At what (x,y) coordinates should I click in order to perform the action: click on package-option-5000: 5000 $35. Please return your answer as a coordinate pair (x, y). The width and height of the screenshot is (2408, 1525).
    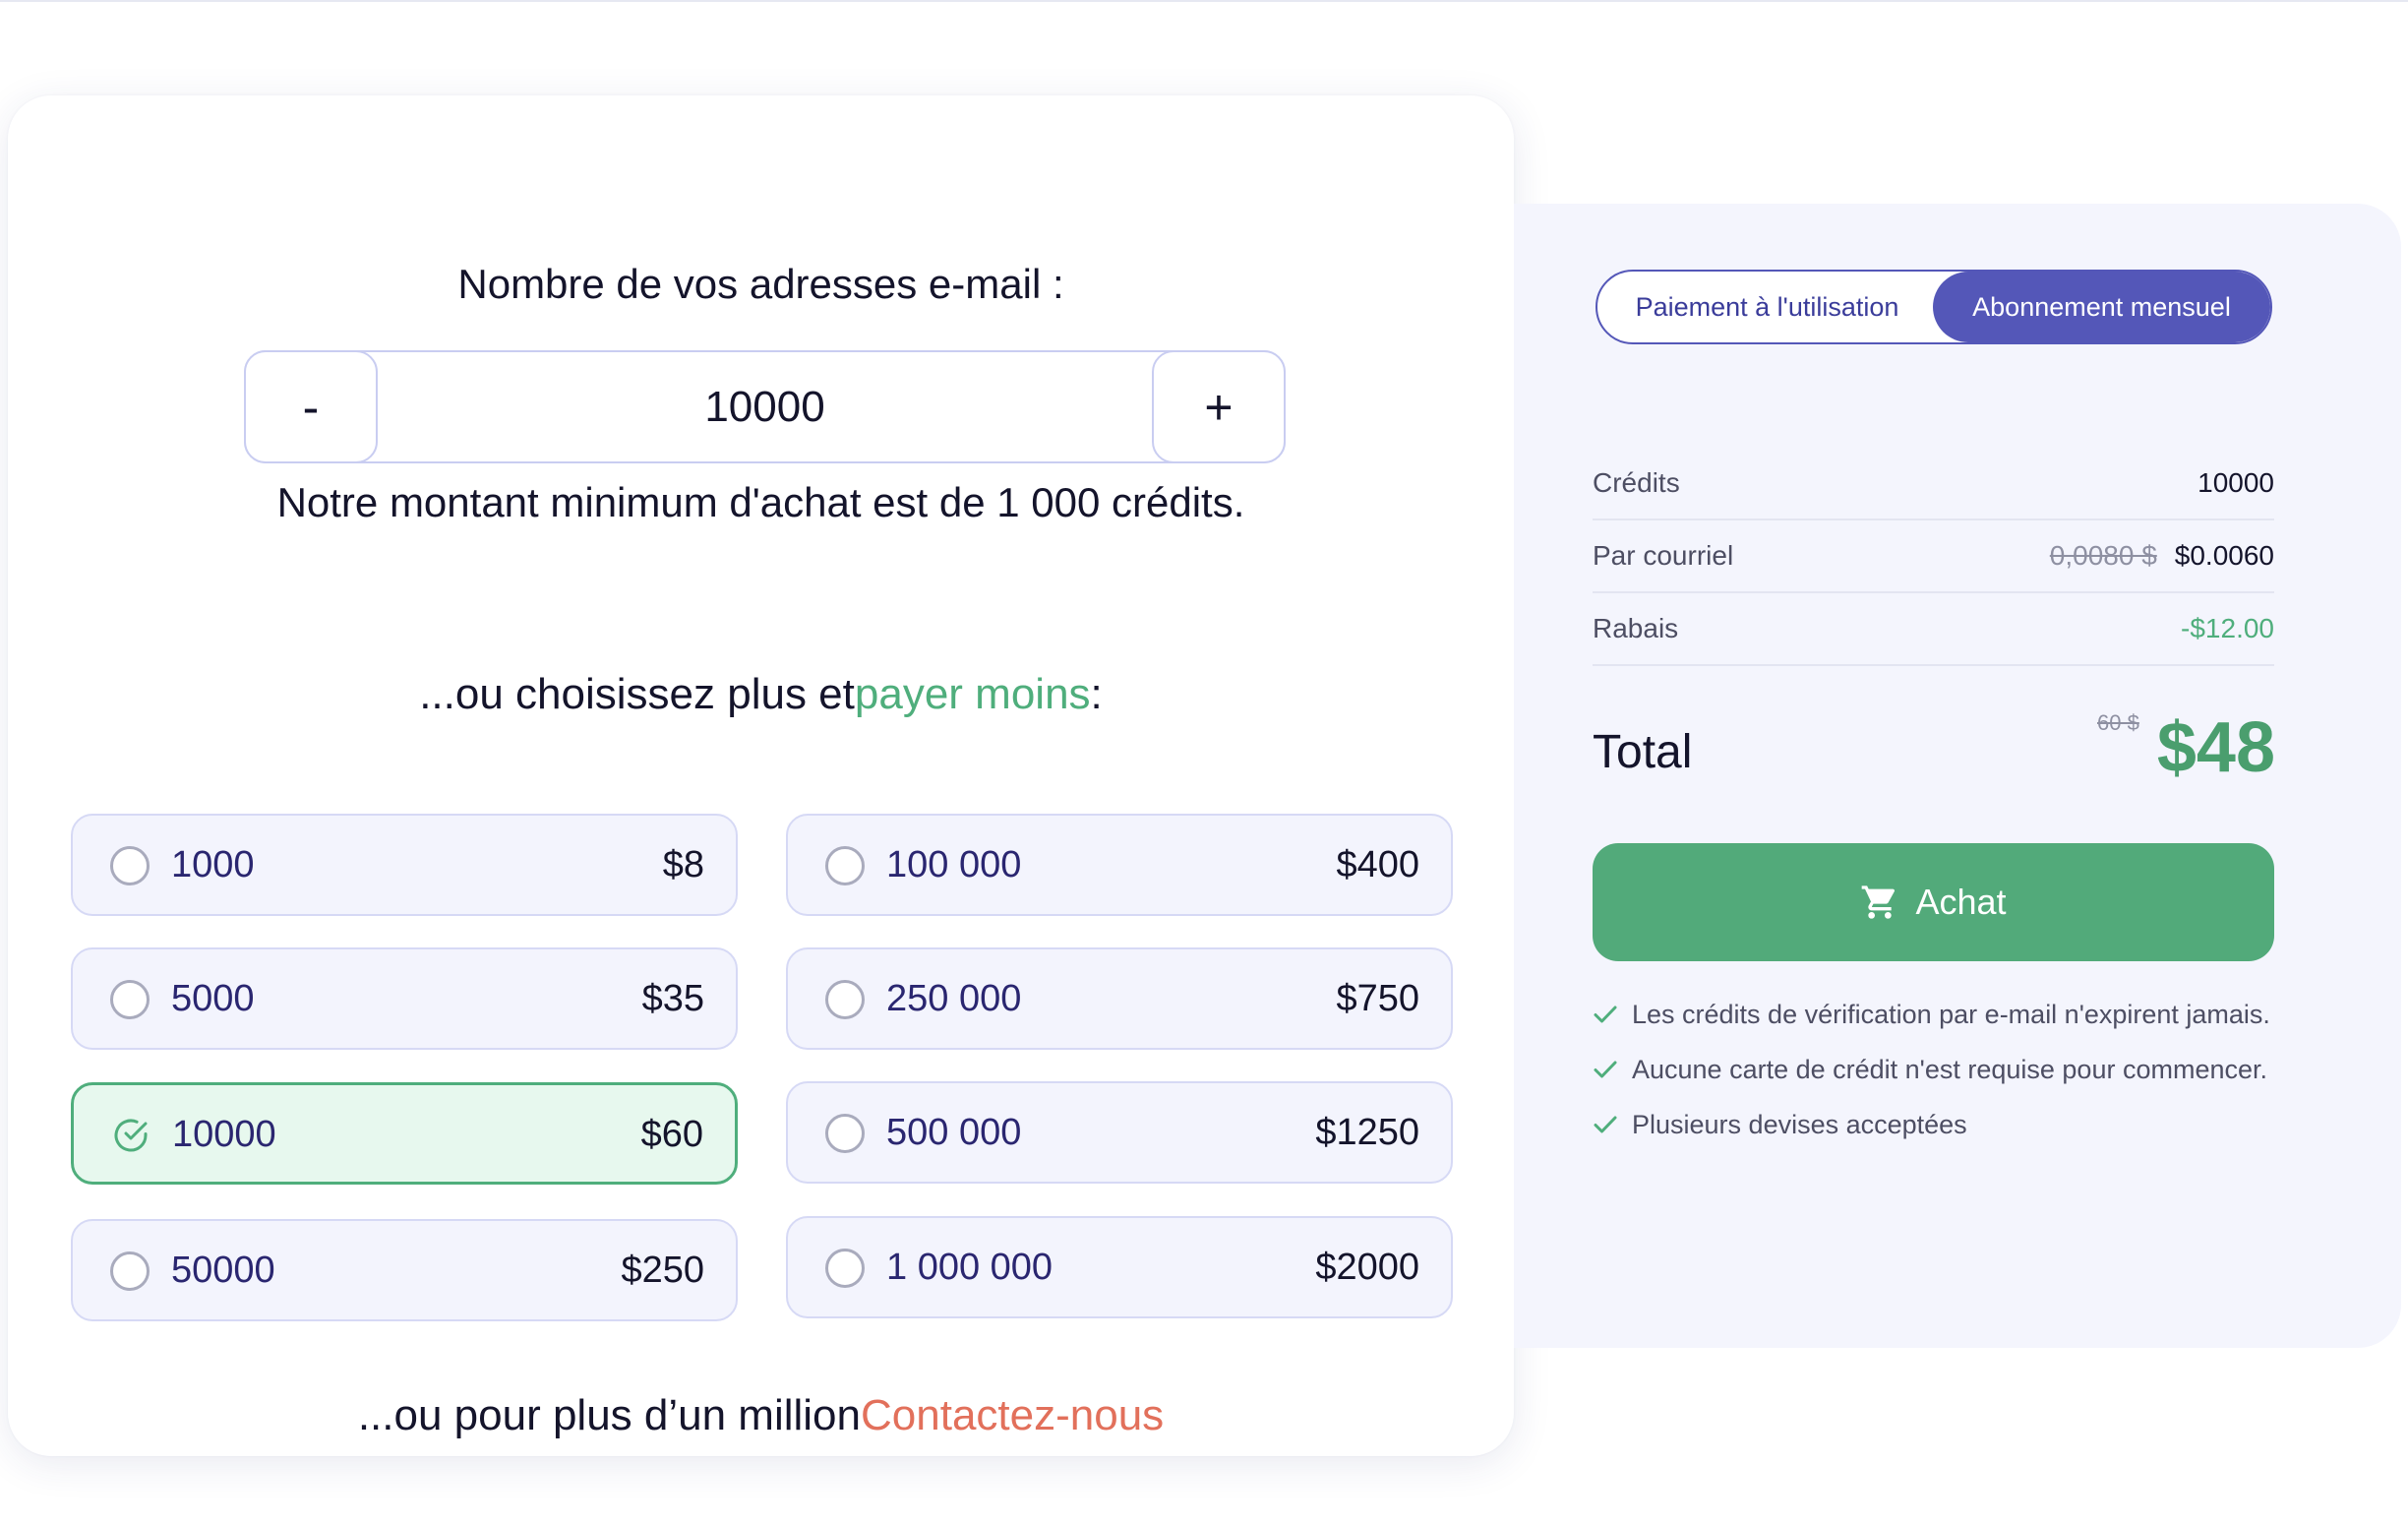
    Looking at the image, I should click on (404, 999).